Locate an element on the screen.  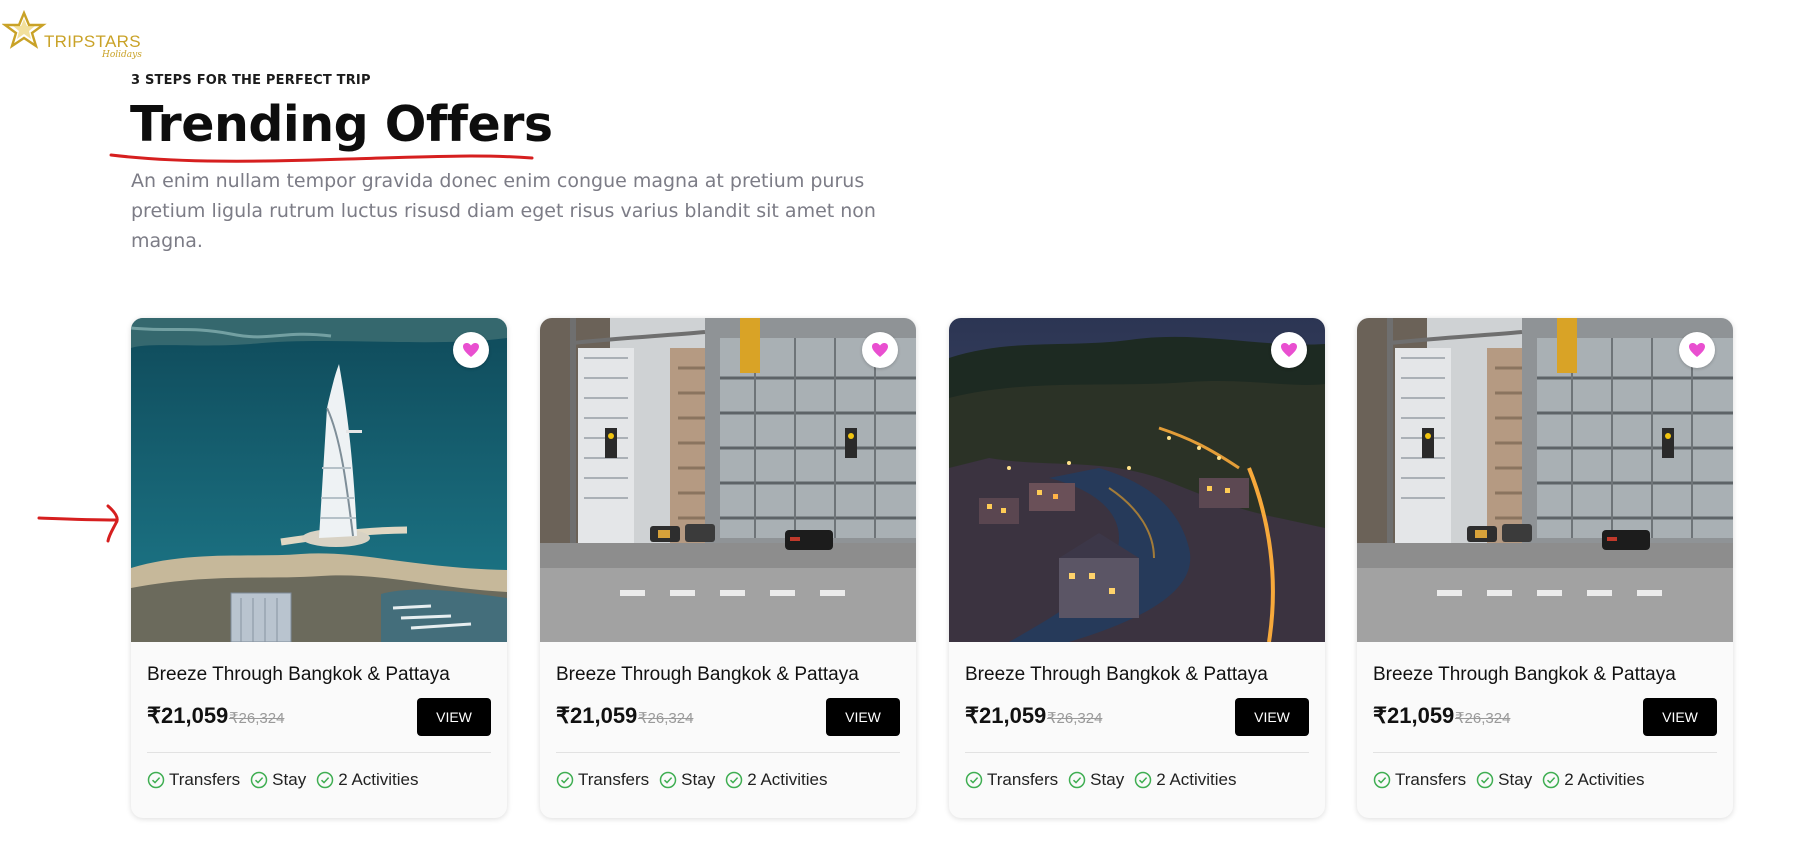
logo-wordmark: TRIPSTARS is located at coordinates (92, 41).